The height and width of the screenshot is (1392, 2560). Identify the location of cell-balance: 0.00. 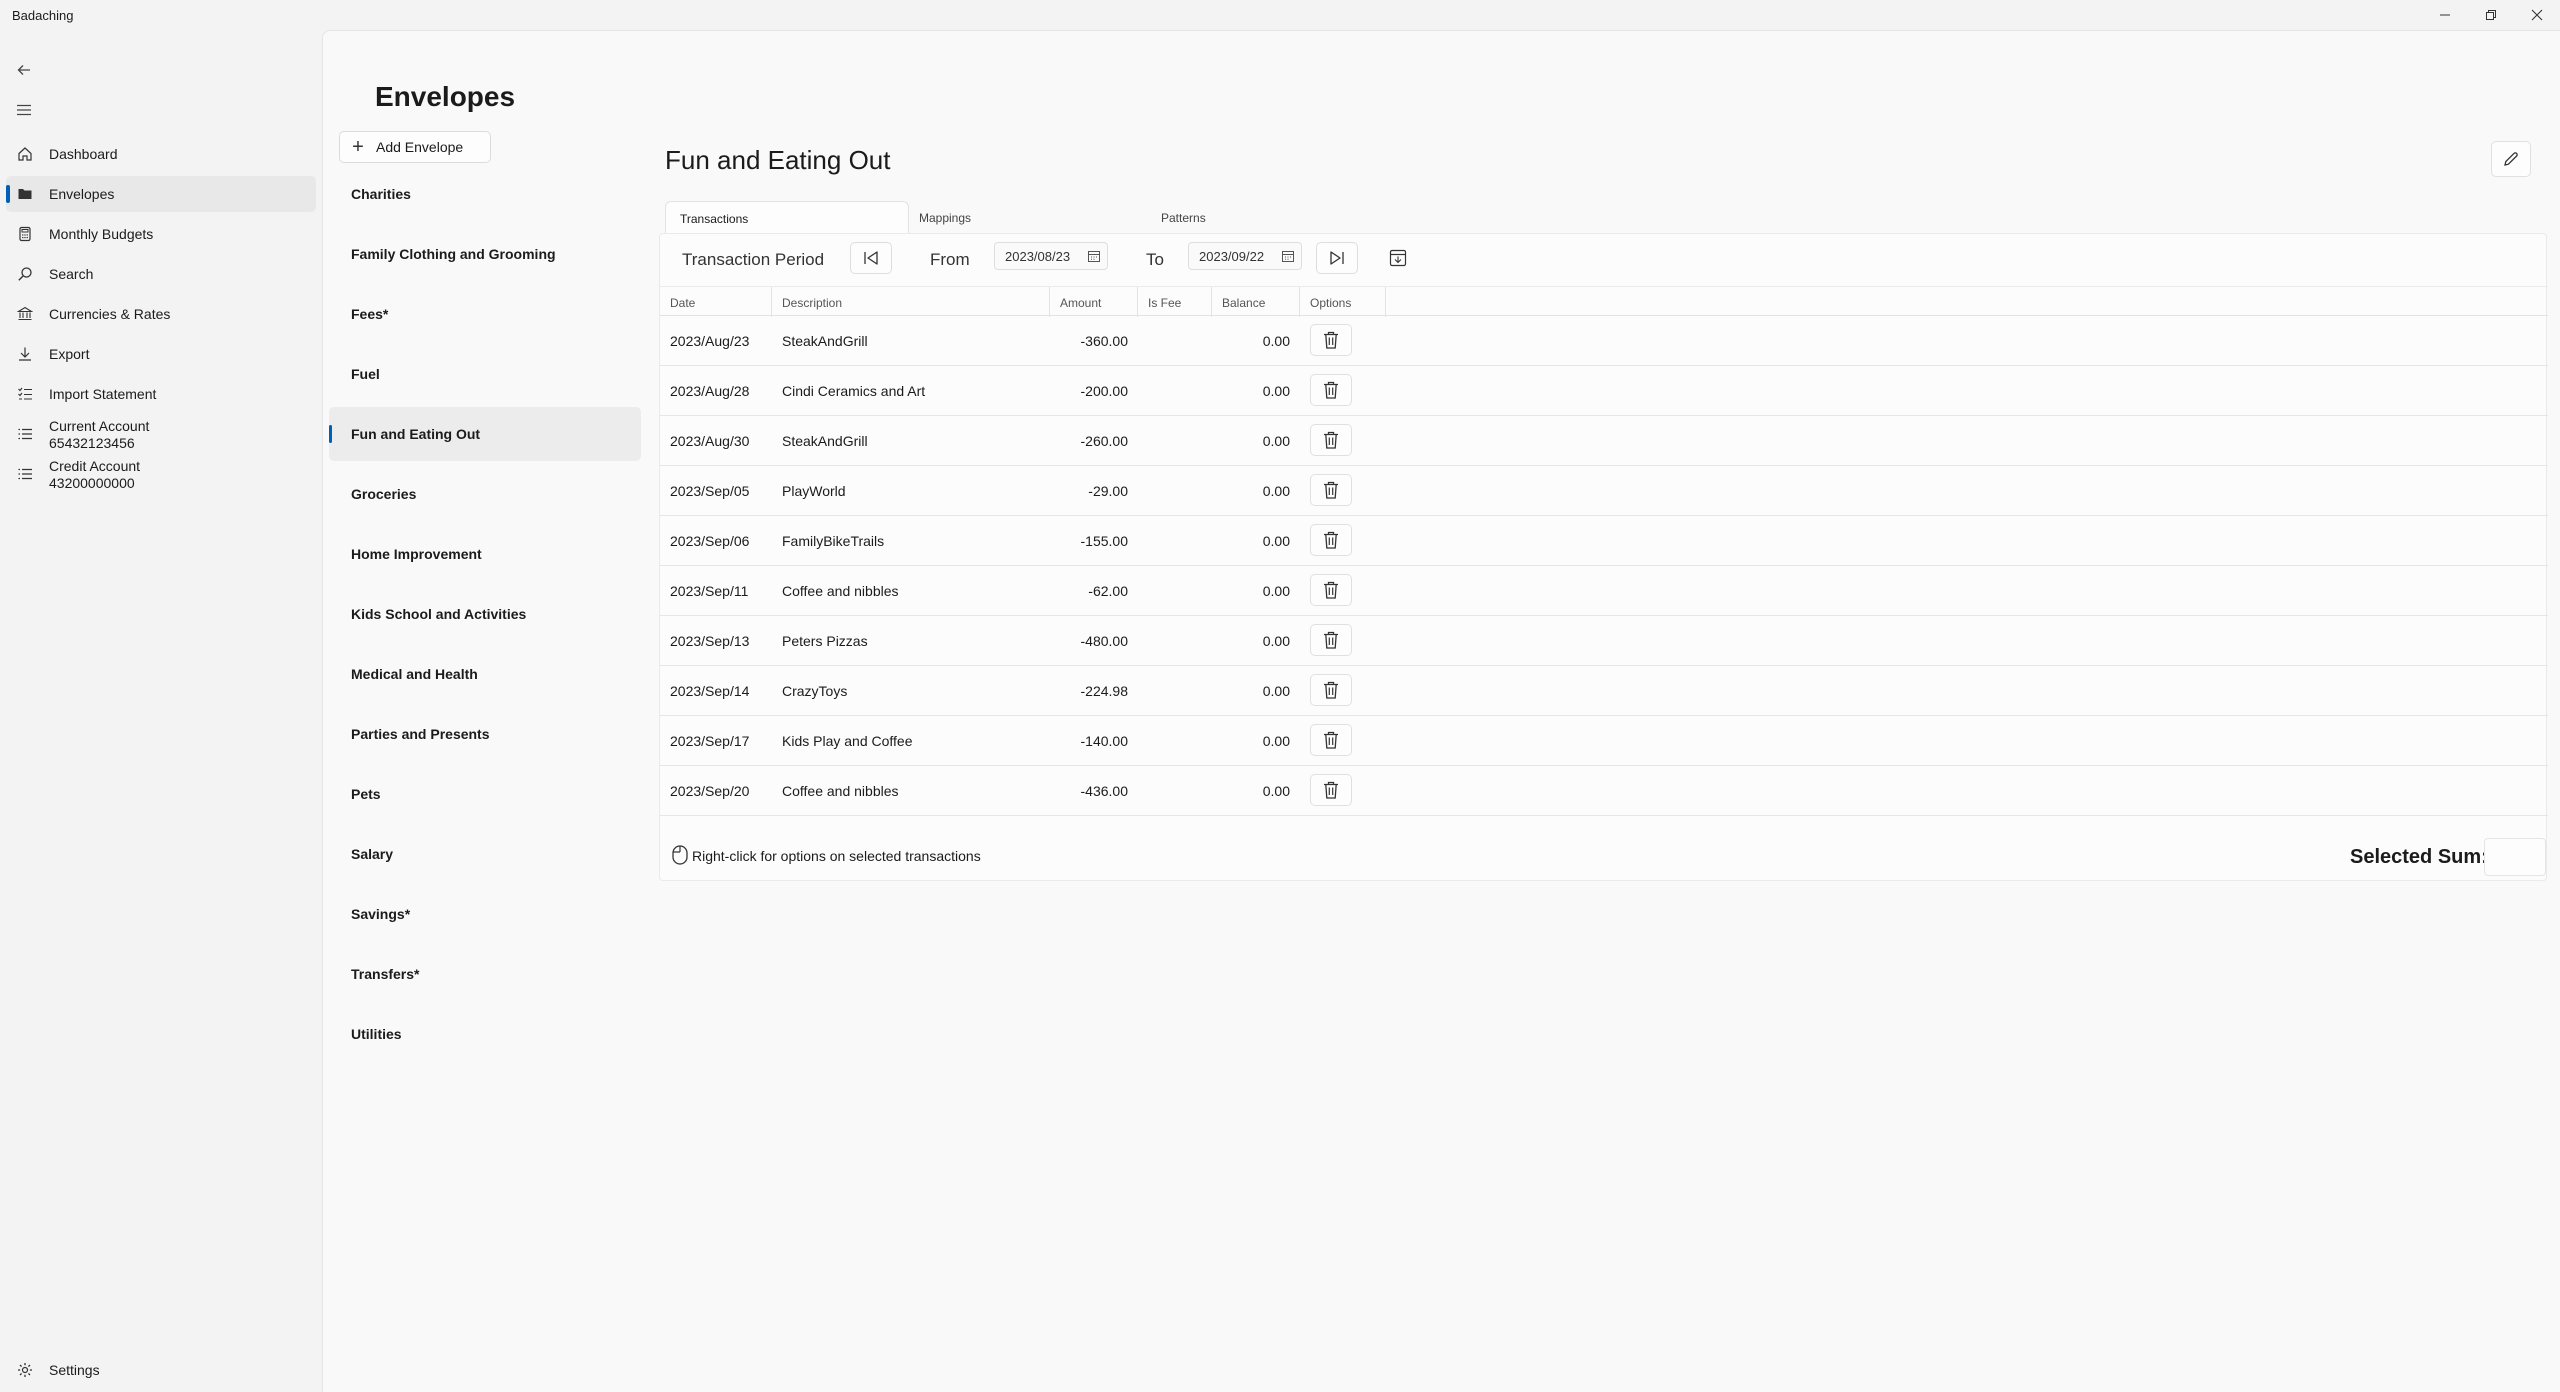
(1276, 591).